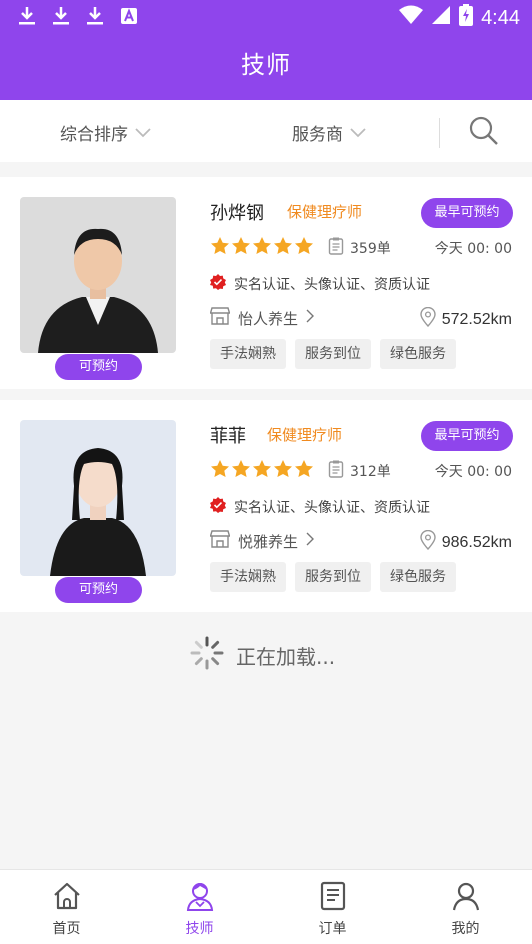 This screenshot has height=944, width=532. I want to click on order-count: 359单, so click(359, 248).